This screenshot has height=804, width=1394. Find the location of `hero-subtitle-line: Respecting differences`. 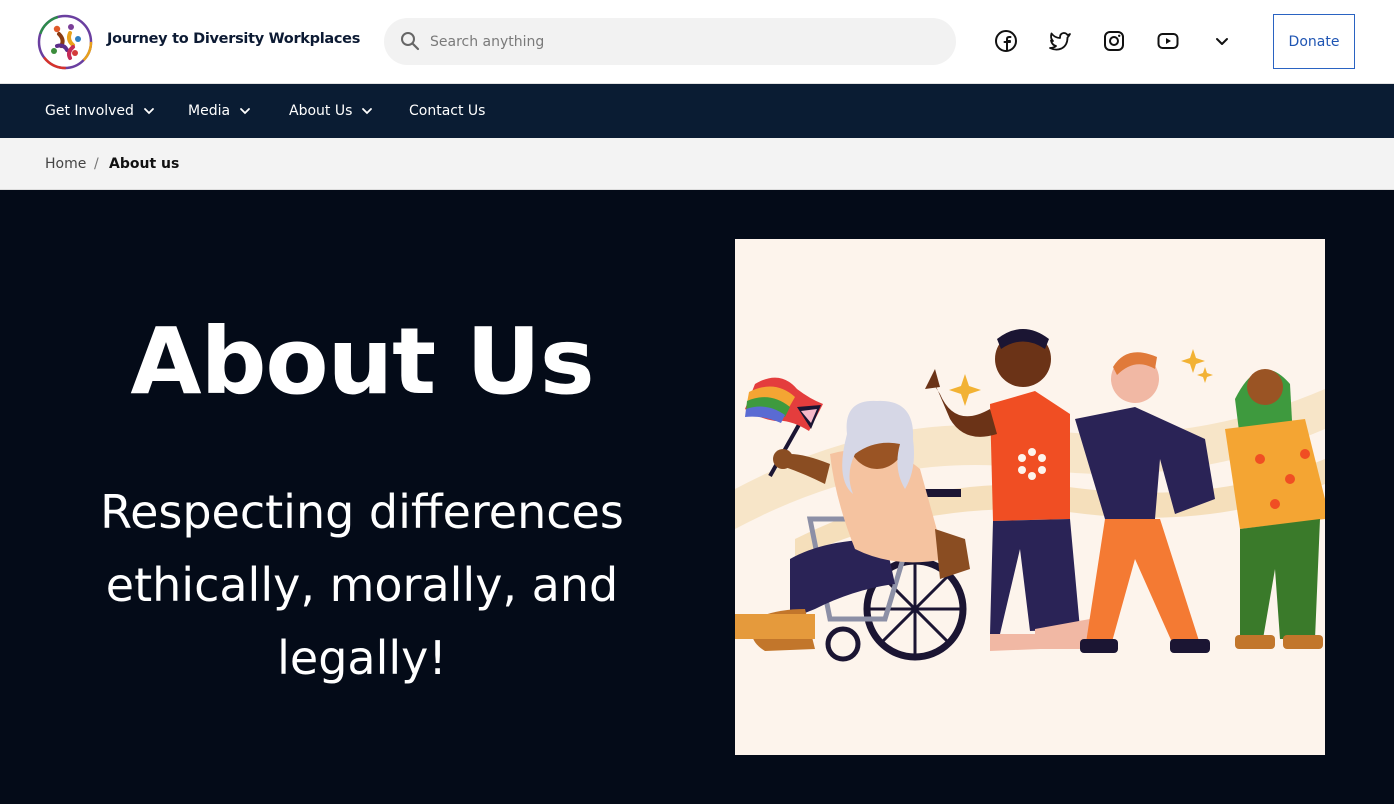

hero-subtitle-line: Respecting differences is located at coordinates (362, 512).